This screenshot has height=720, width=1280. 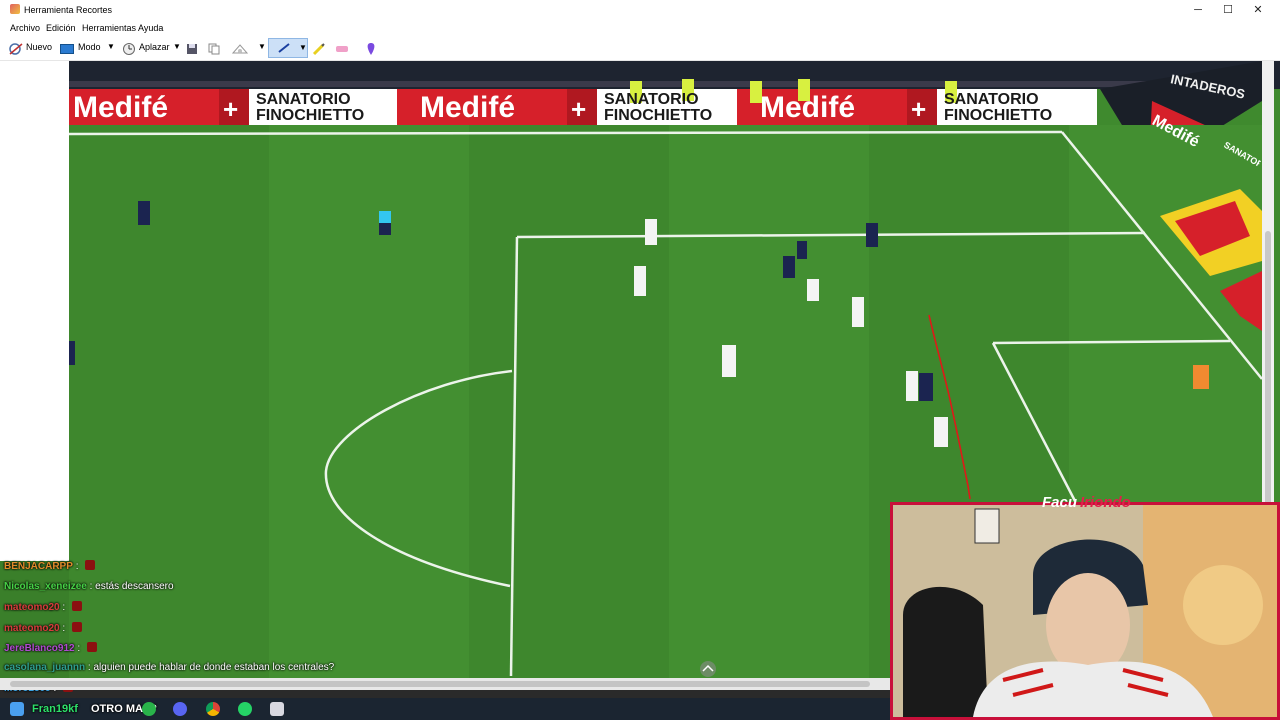 I want to click on maximize-button: ☐, so click(x=1228, y=10).